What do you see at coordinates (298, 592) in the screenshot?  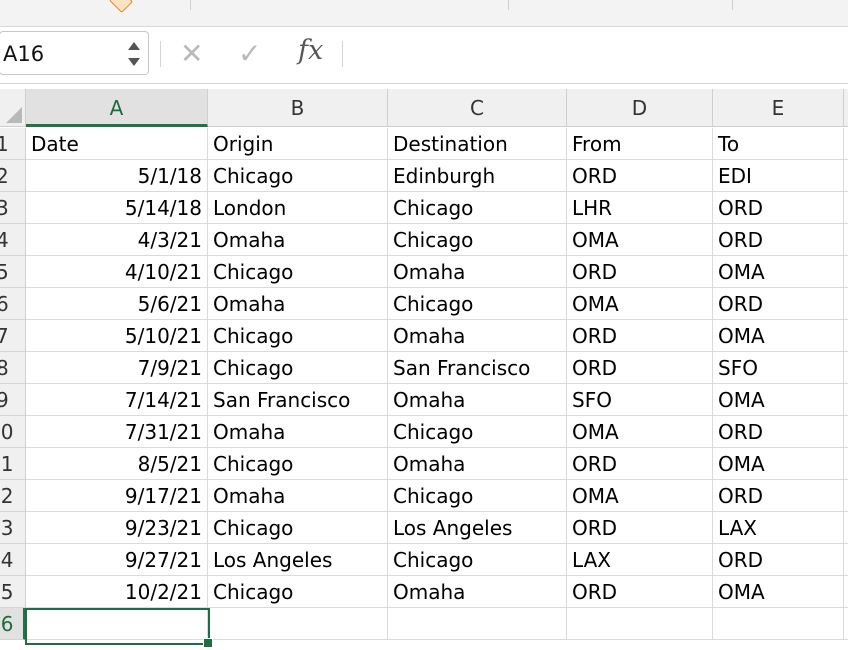 I see `cell-b15: Chicago` at bounding box center [298, 592].